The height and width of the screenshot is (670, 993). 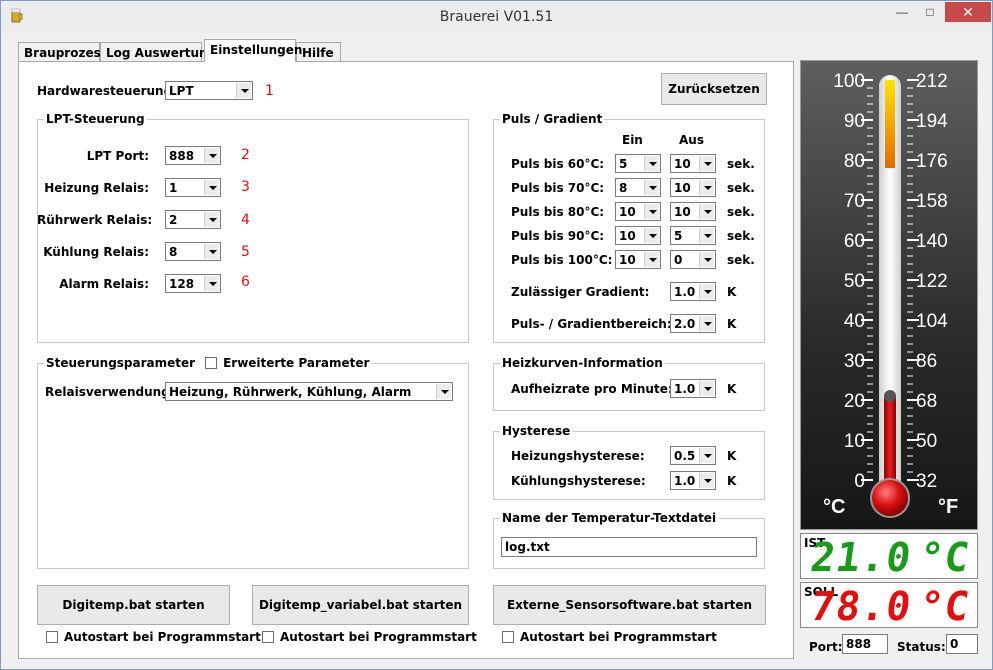 I want to click on lpt-port-select: 888, so click(x=193, y=155).